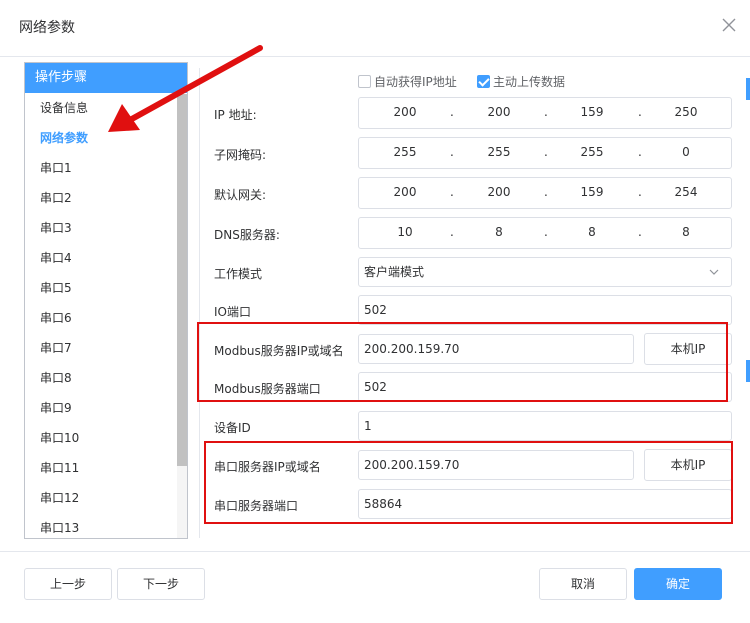 The height and width of the screenshot is (623, 750). I want to click on auto-ip-checkbox: 自动获得IP地址, so click(407, 81).